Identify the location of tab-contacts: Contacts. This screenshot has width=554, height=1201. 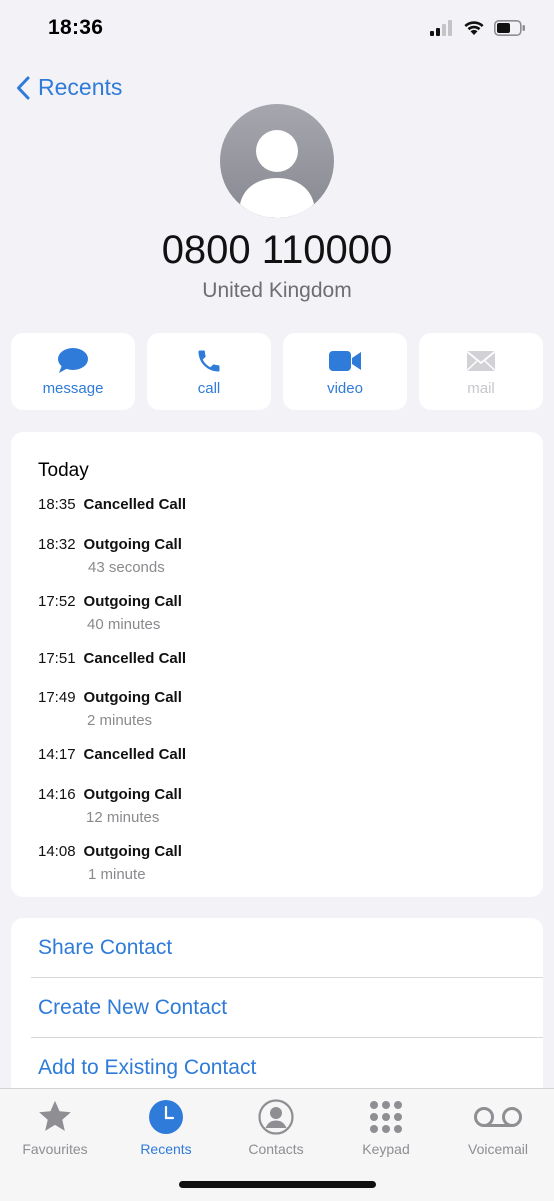
(276, 1127).